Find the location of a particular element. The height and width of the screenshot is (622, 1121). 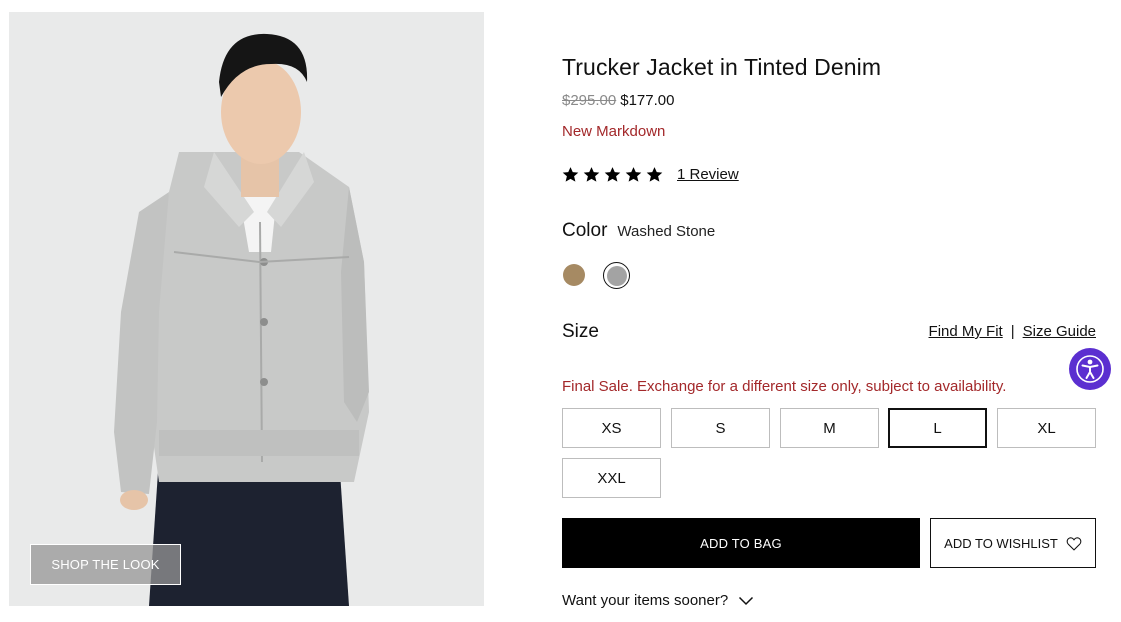

add-to-wishlist-button: ADD TO WISHLIST is located at coordinates (1013, 543).